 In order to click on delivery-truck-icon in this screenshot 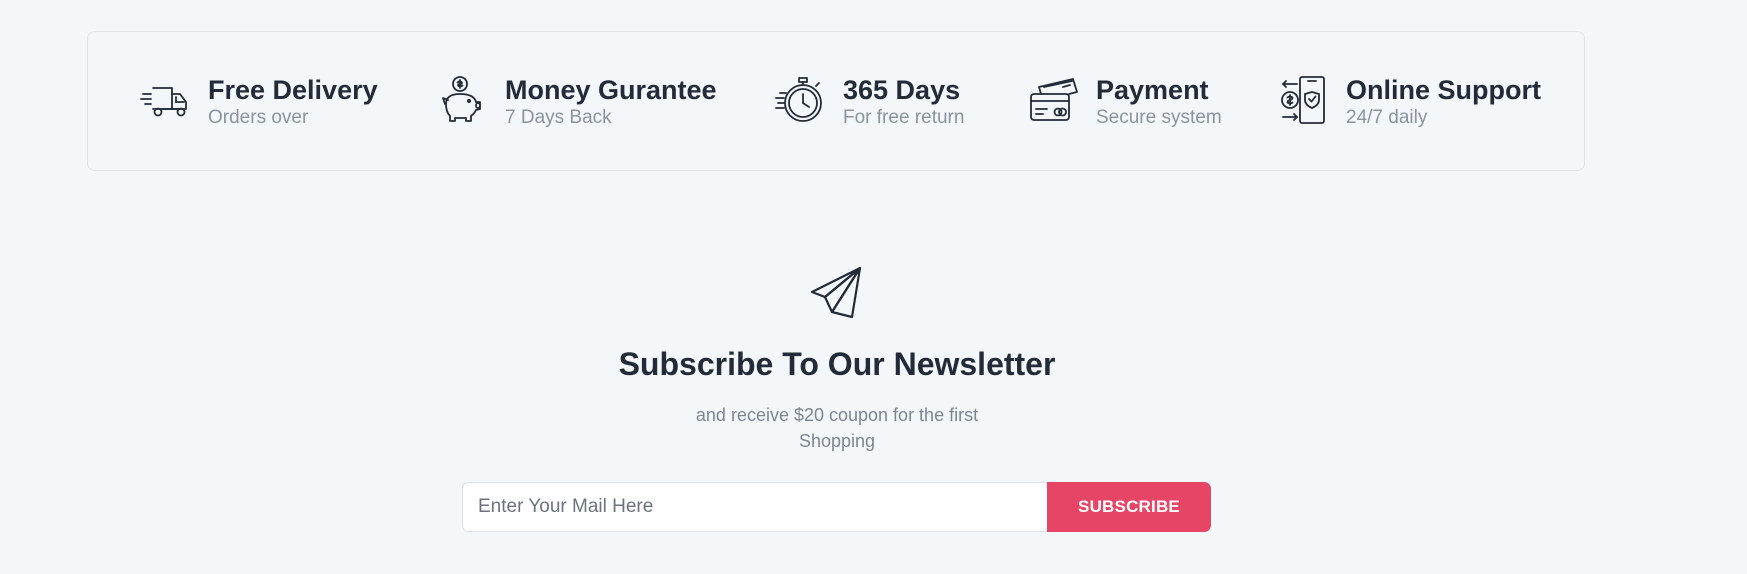, I will do `click(165, 100)`.